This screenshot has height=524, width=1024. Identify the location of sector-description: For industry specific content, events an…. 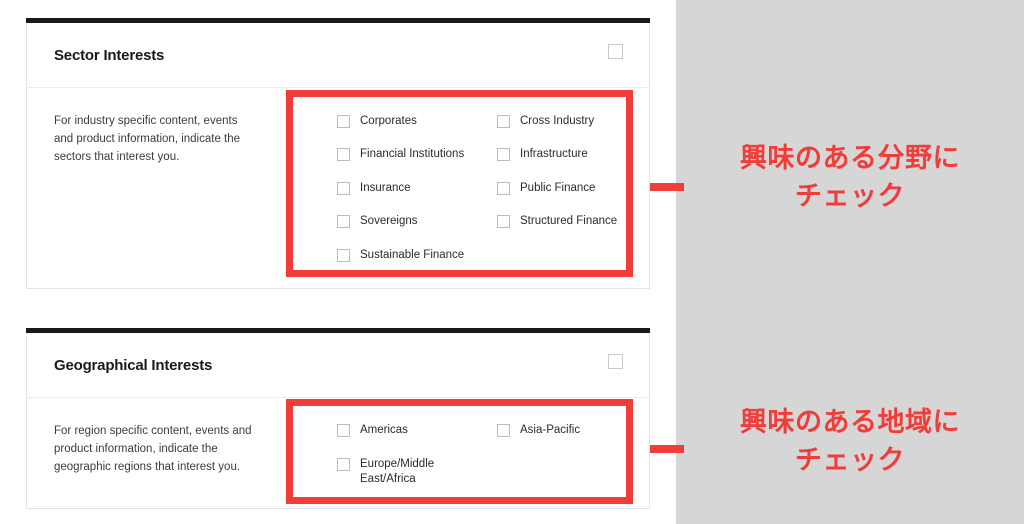
(147, 139).